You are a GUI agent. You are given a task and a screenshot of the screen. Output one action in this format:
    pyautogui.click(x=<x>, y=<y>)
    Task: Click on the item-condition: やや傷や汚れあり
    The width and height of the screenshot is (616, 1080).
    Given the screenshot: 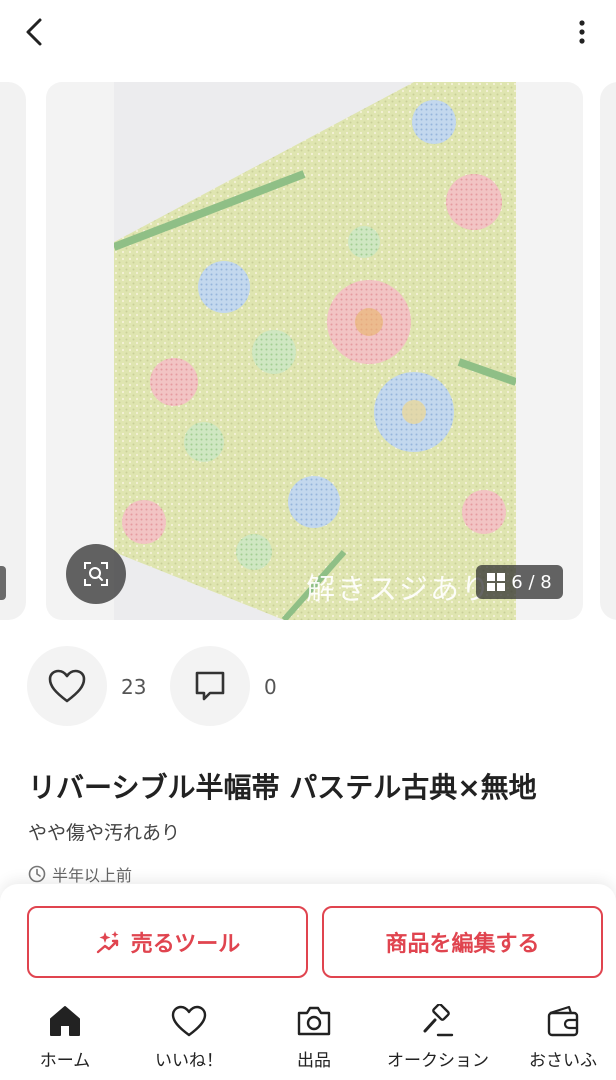 What is the action you would take?
    pyautogui.click(x=104, y=833)
    